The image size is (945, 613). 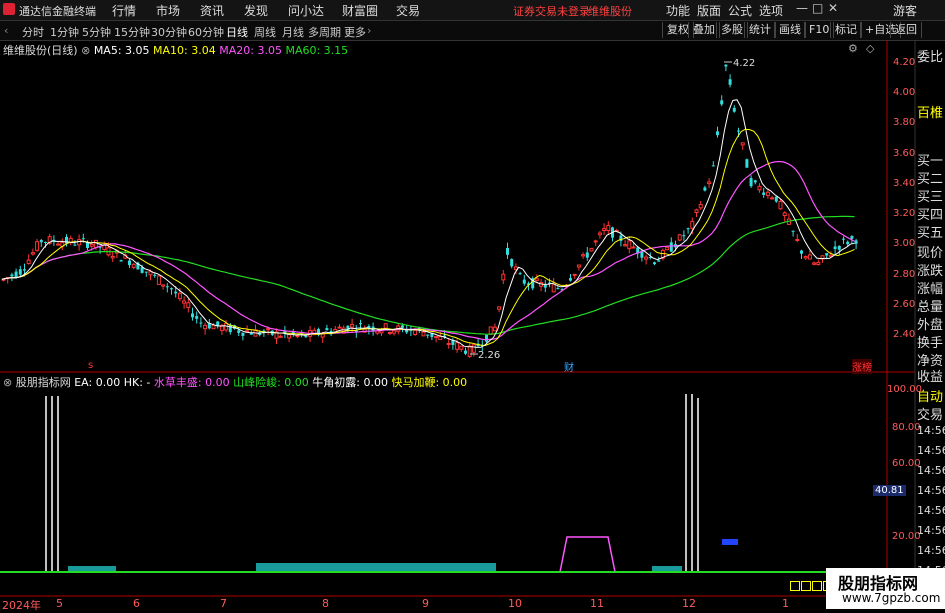 I want to click on legend-hk: HK: -, so click(x=137, y=382).